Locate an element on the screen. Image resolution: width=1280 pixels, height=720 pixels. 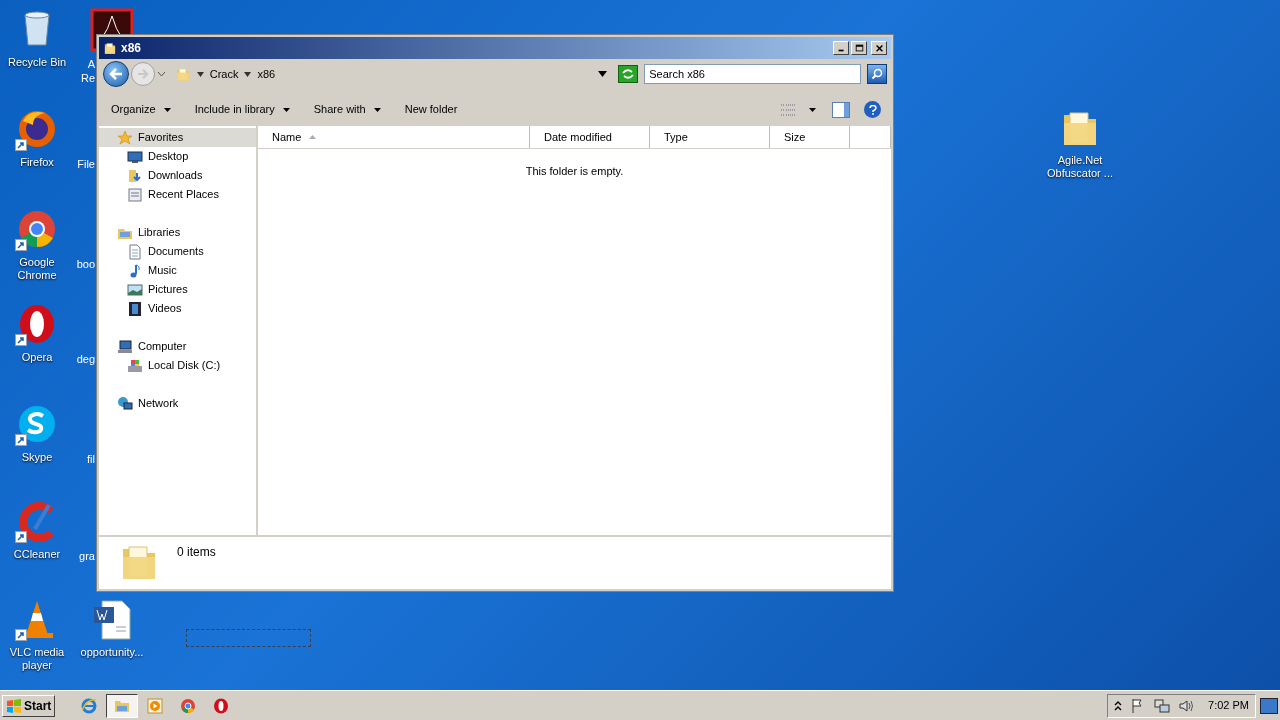
minimize-button is located at coordinates (841, 48).